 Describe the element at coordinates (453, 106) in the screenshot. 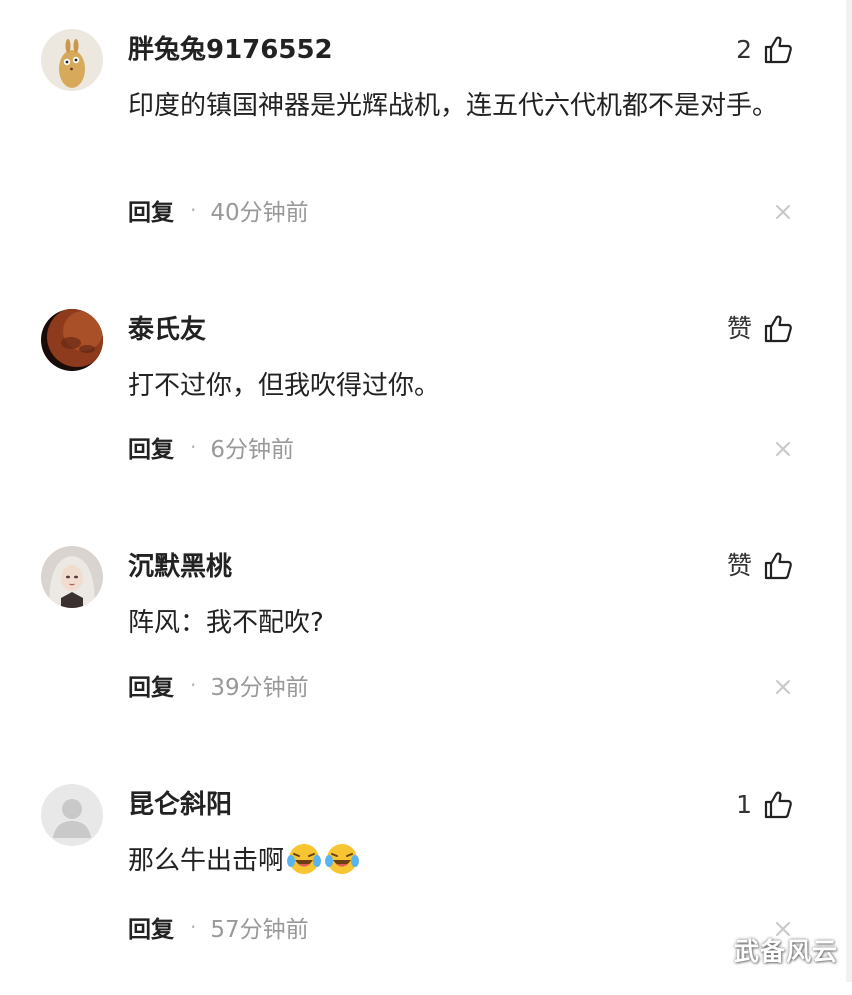

I see `comment-text: 印度的镇国神器是光辉战机，连五代六代机都不是对手。` at that location.